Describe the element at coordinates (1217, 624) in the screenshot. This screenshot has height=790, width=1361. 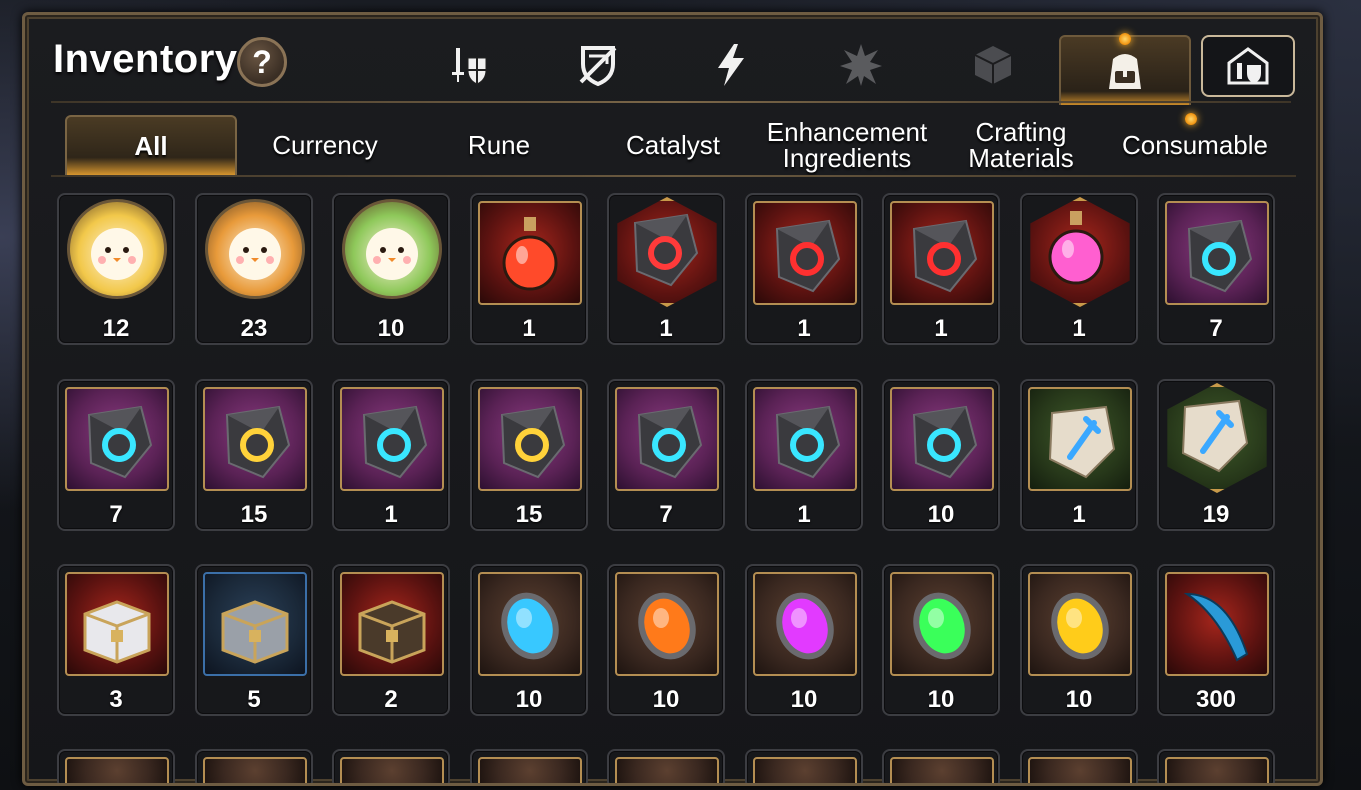
I see `blue-feather-icon` at that location.